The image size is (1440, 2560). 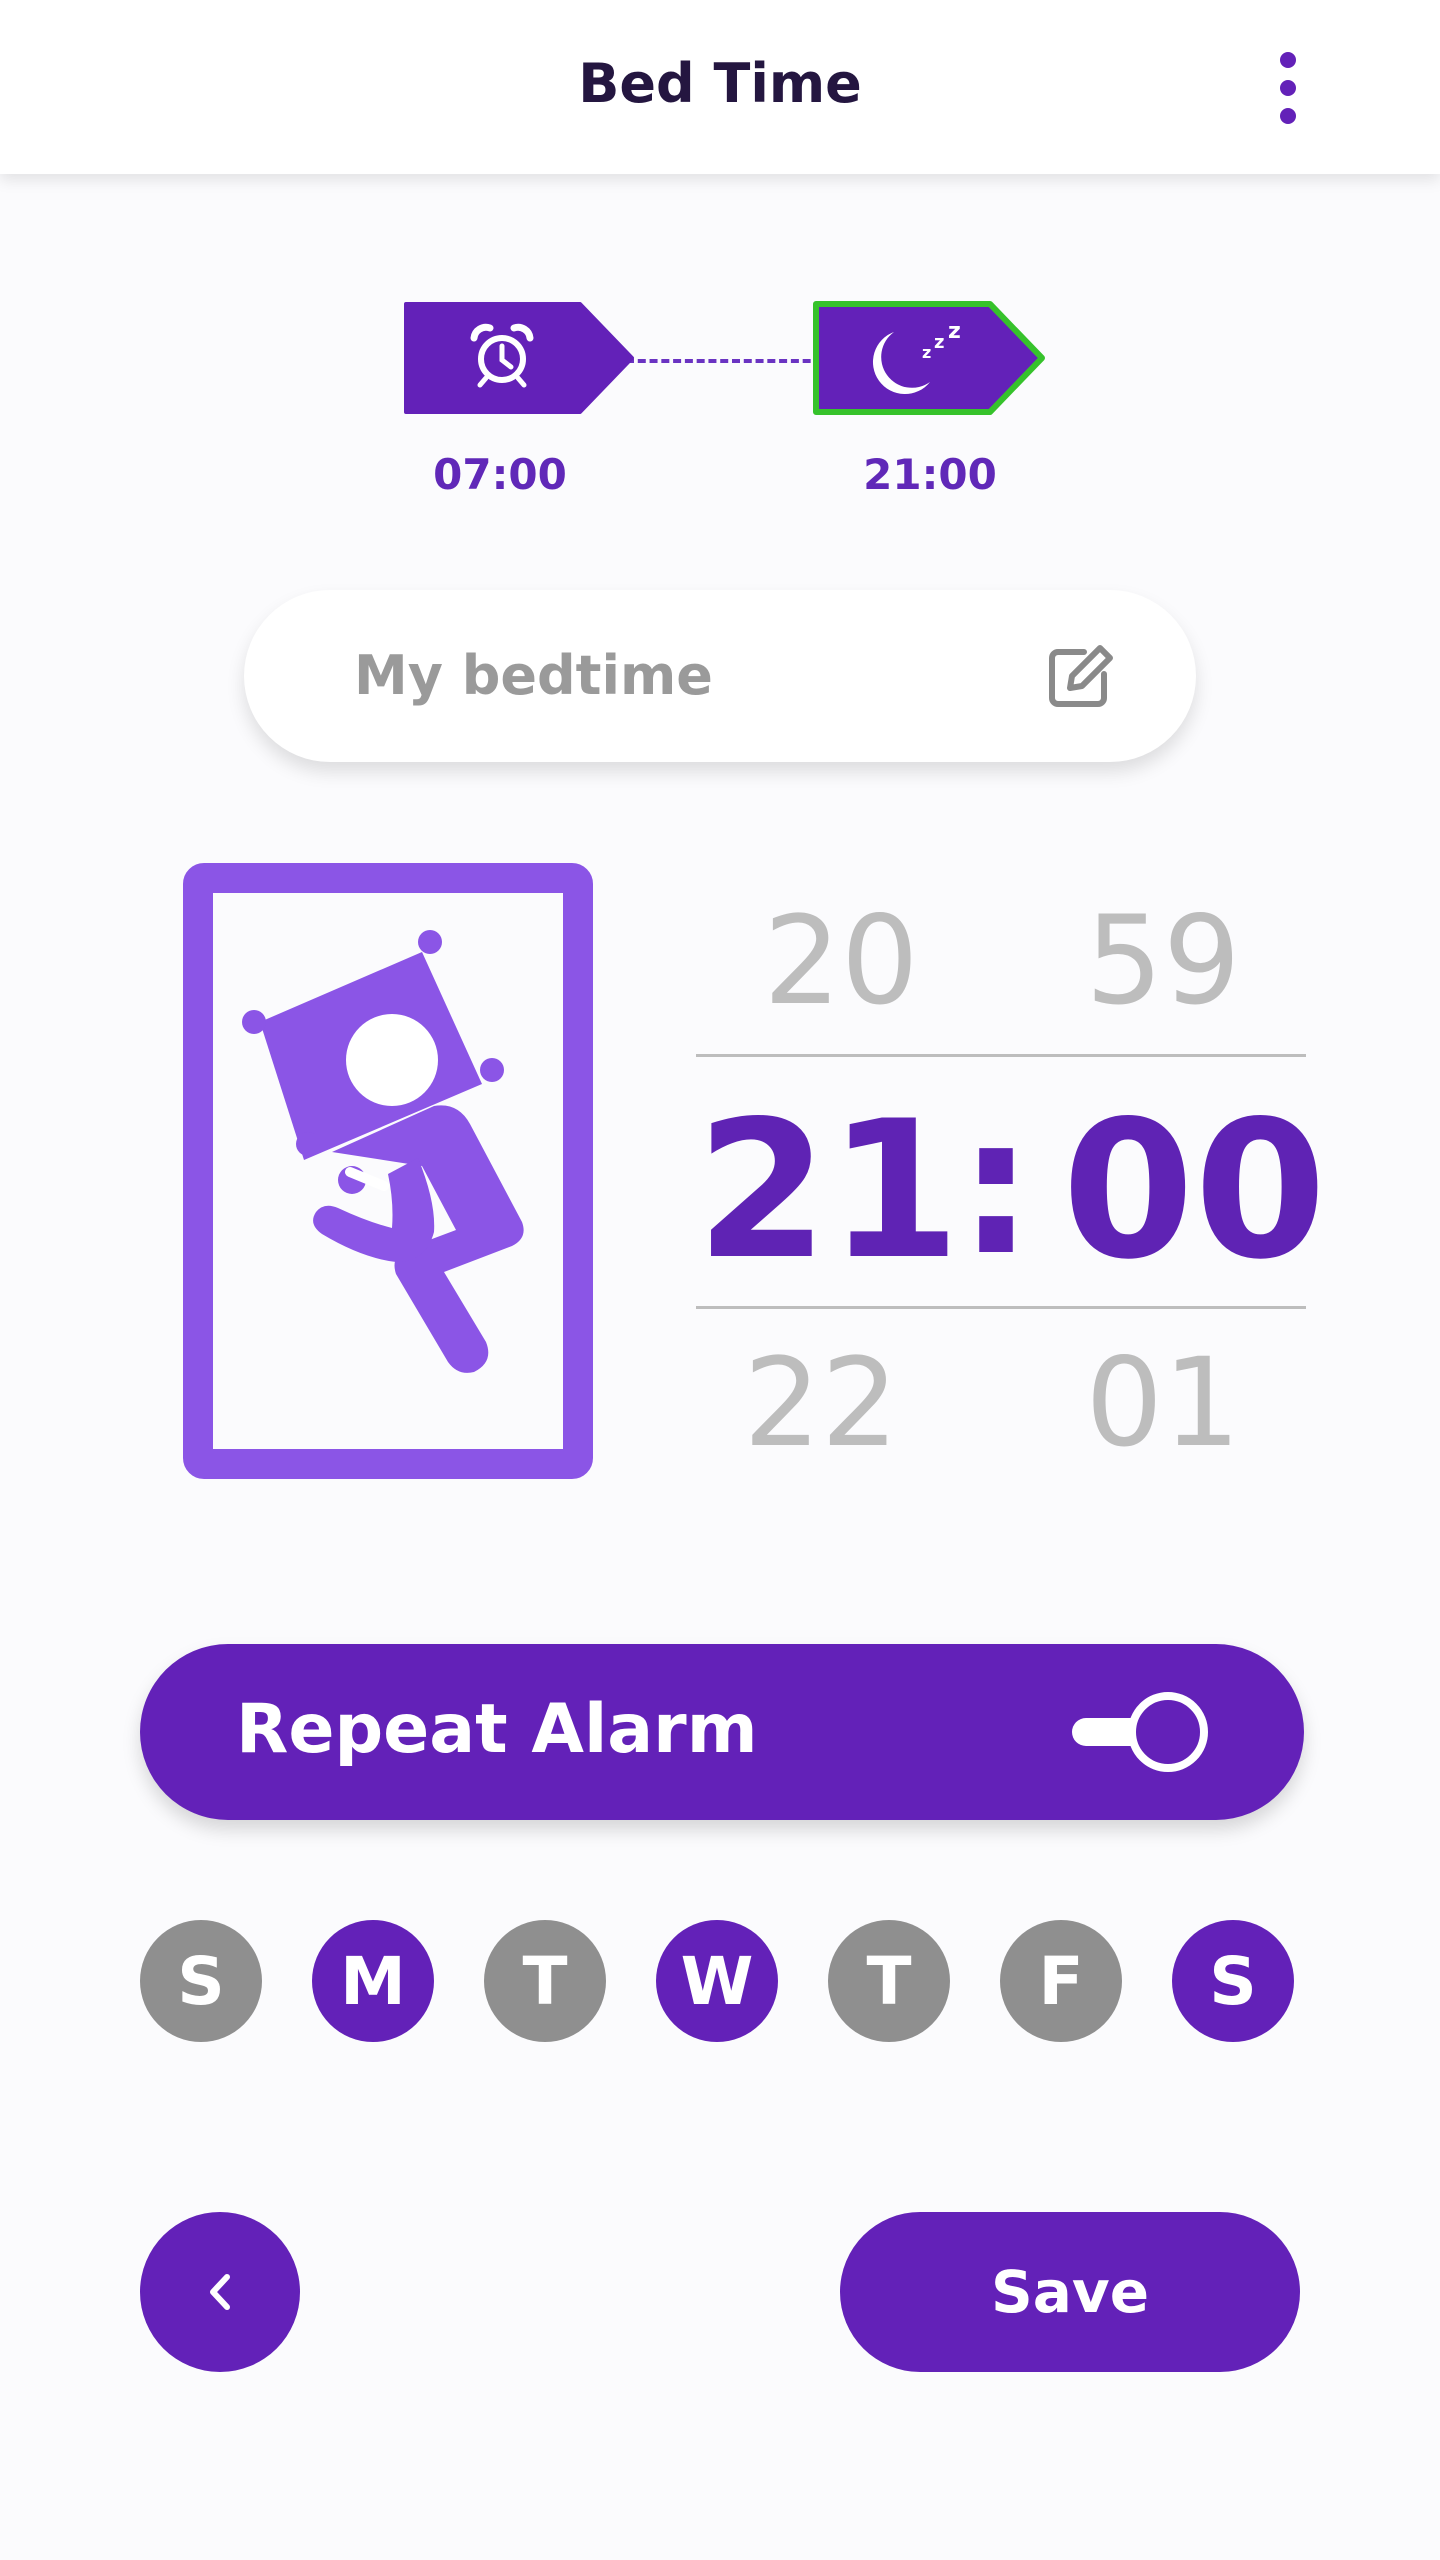 I want to click on minute-prev: 59, so click(x=1163, y=961).